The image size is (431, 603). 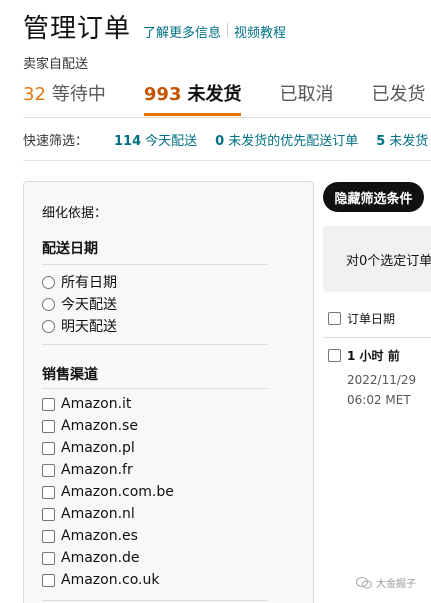 What do you see at coordinates (334, 355) in the screenshot?
I see `row-checkbox` at bounding box center [334, 355].